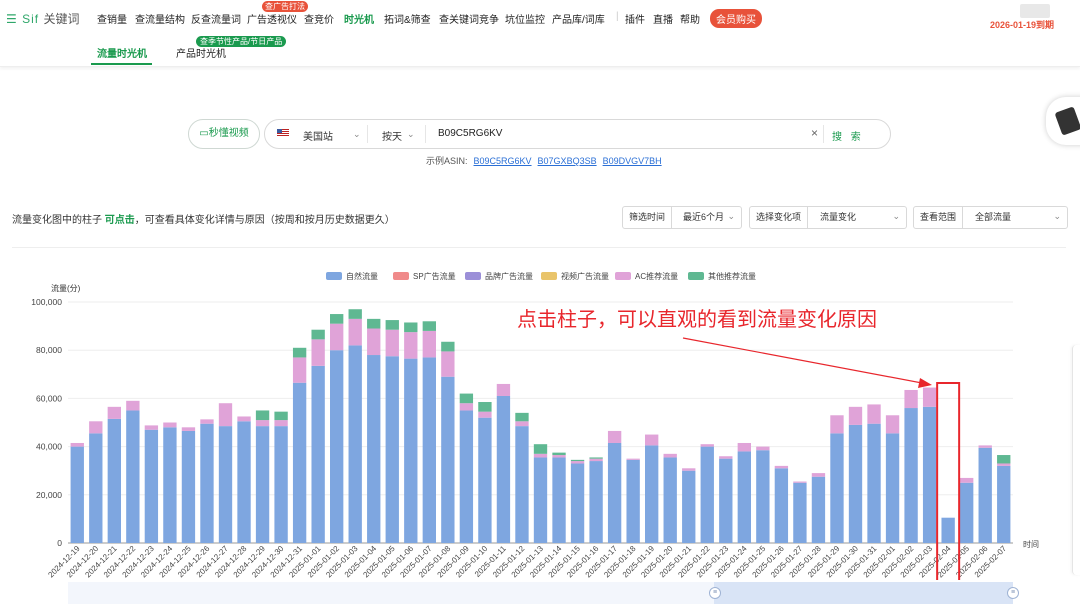  Describe the element at coordinates (1013, 593) in the screenshot. I see `zoom-handle-right: ≡` at that location.